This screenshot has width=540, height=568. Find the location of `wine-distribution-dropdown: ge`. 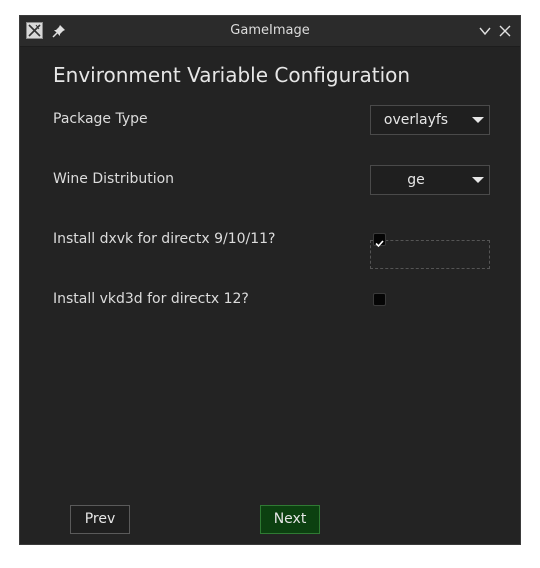

wine-distribution-dropdown: ge is located at coordinates (430, 180).